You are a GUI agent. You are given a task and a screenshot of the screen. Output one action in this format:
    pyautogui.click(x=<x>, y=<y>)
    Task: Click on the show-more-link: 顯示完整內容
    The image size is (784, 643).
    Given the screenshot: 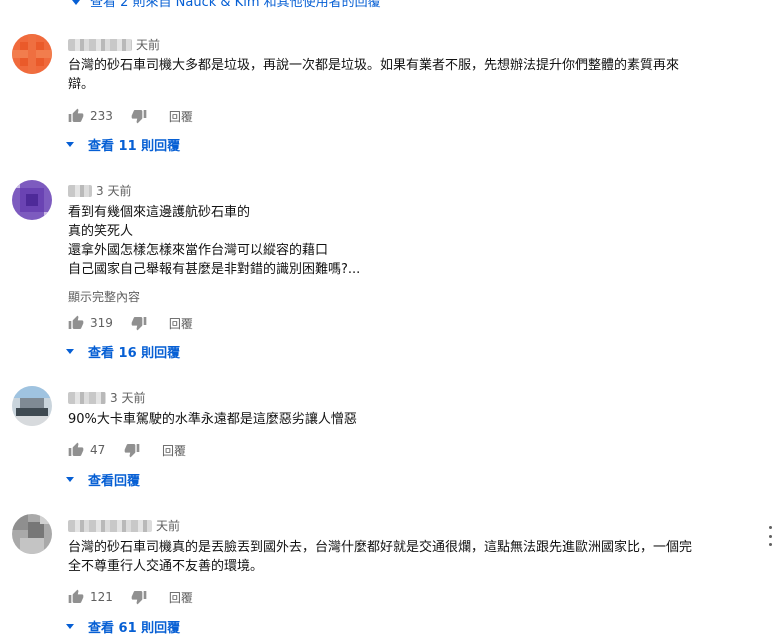 What is the action you would take?
    pyautogui.click(x=104, y=296)
    